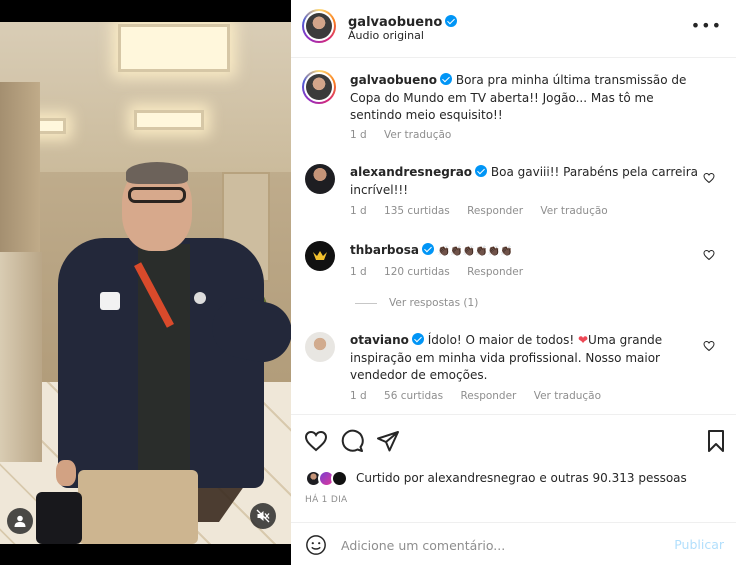 The width and height of the screenshot is (736, 565). Describe the element at coordinates (384, 250) in the screenshot. I see `comment-username: thbarbosa` at that location.